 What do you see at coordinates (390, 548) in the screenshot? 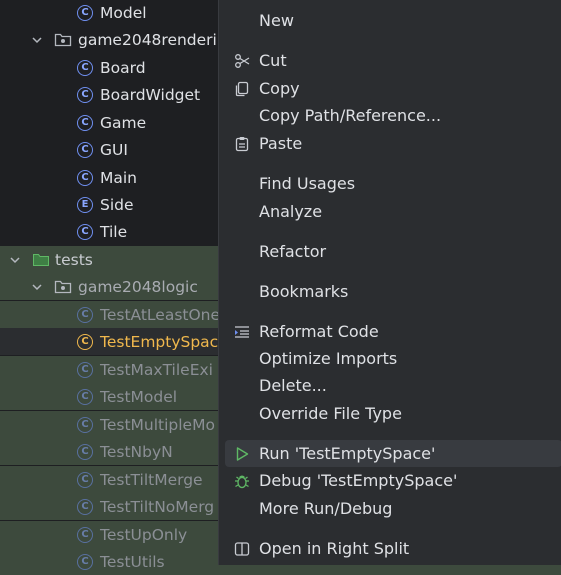
I see `menu-item-open-right-split: Open in Right Split` at bounding box center [390, 548].